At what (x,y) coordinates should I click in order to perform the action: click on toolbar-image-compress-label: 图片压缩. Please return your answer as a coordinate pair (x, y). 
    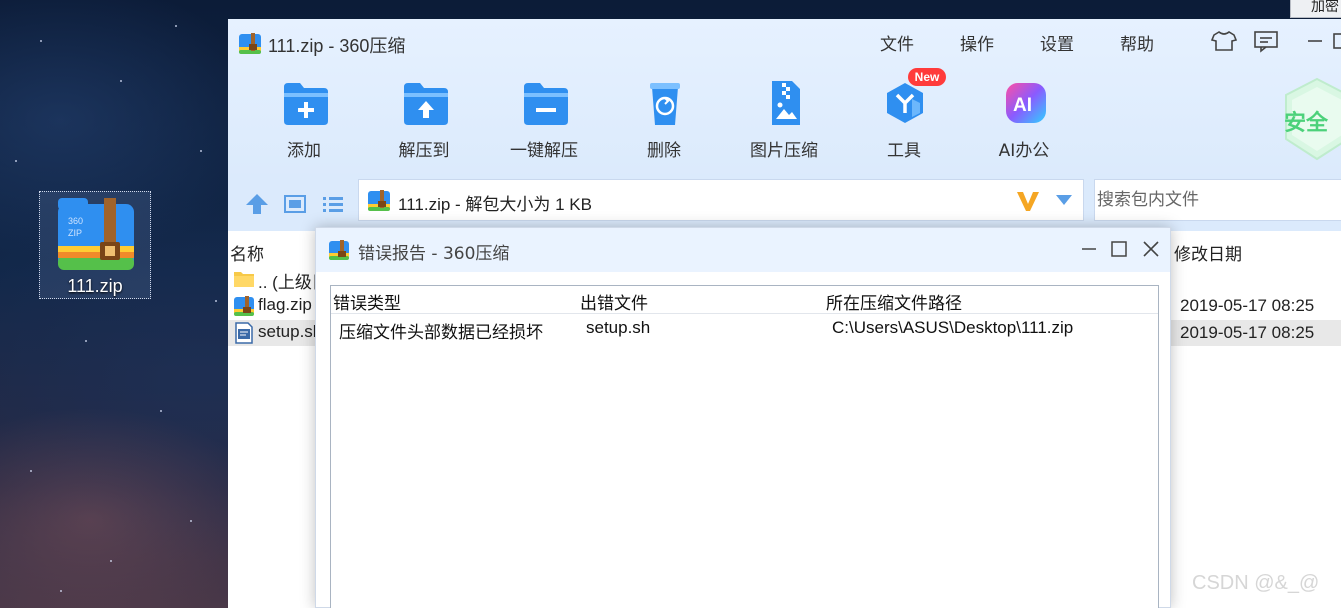
    Looking at the image, I should click on (784, 151).